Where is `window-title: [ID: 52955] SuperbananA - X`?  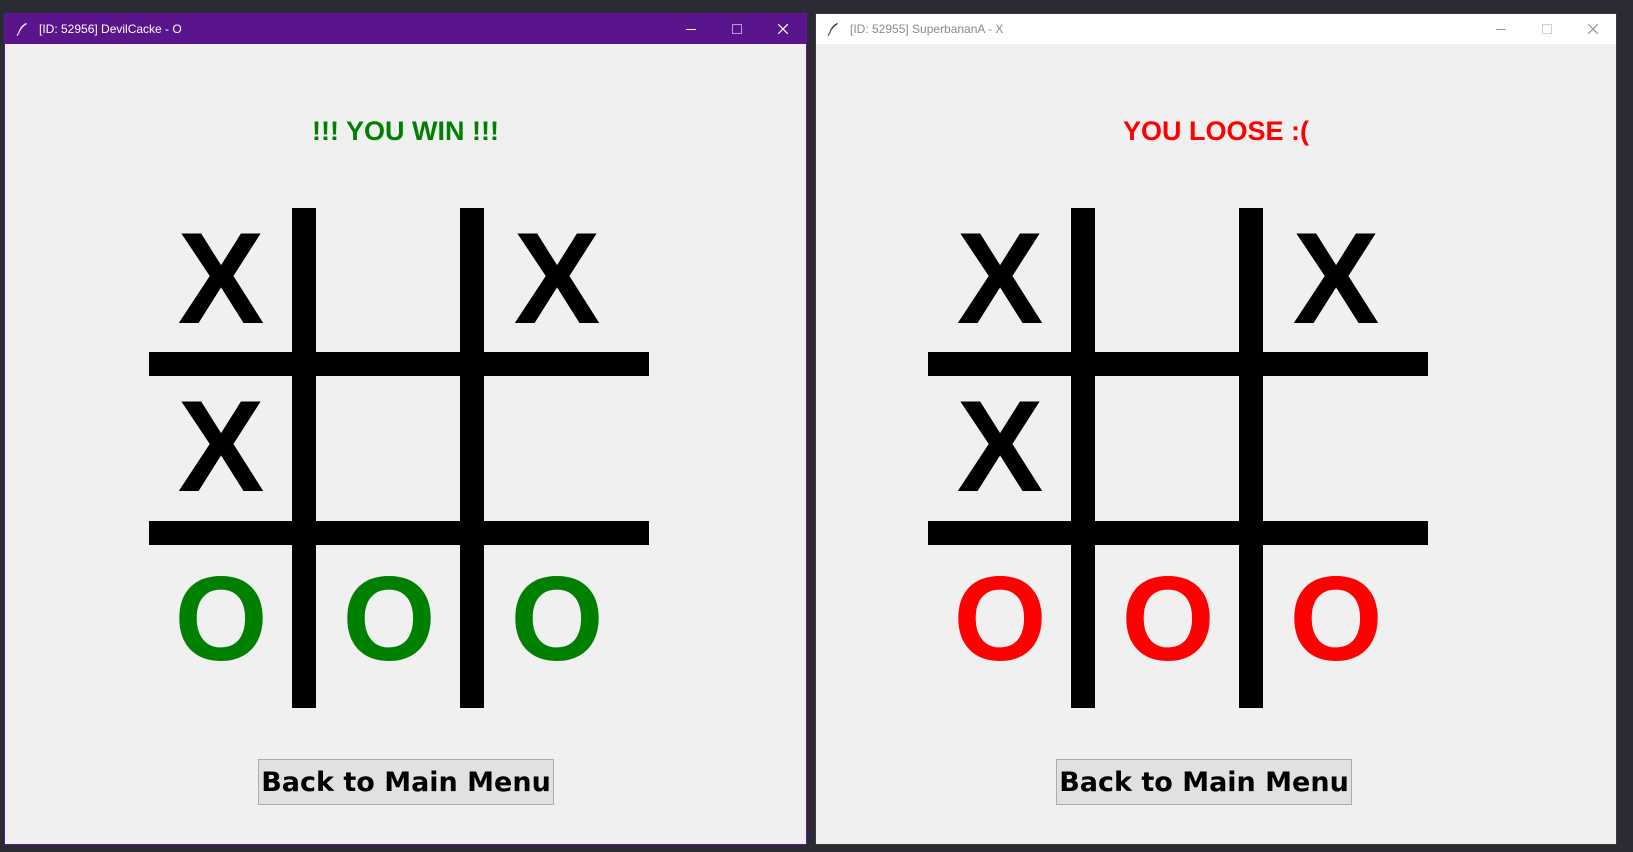 window-title: [ID: 52955] SuperbananA - X is located at coordinates (927, 29).